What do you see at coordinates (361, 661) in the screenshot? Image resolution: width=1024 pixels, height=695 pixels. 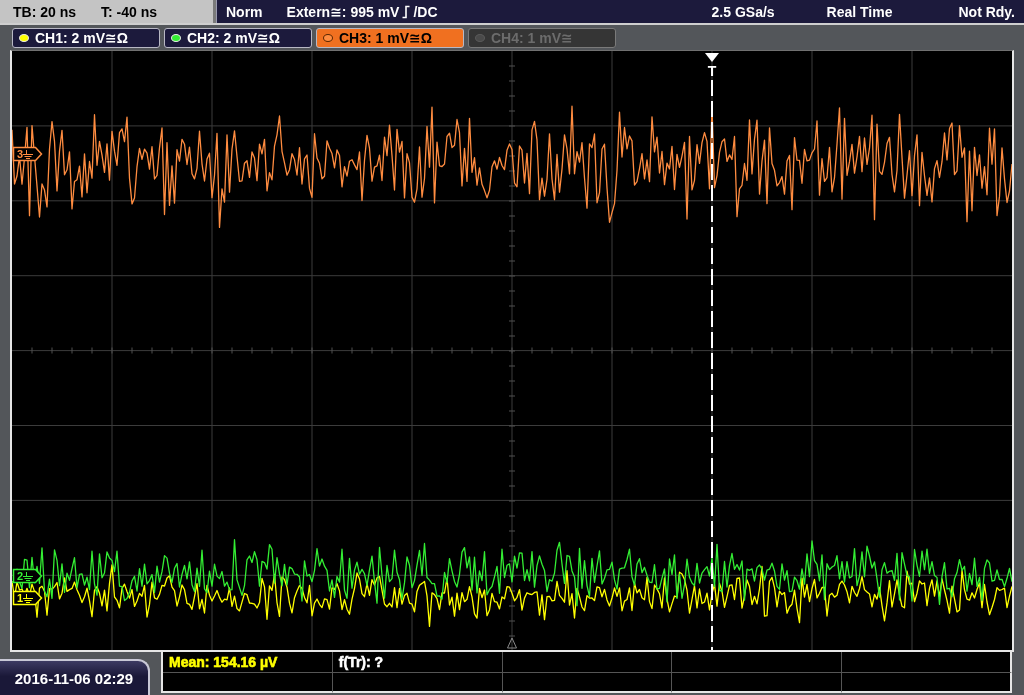 I see `measurement-text: f(Tr): ?` at bounding box center [361, 661].